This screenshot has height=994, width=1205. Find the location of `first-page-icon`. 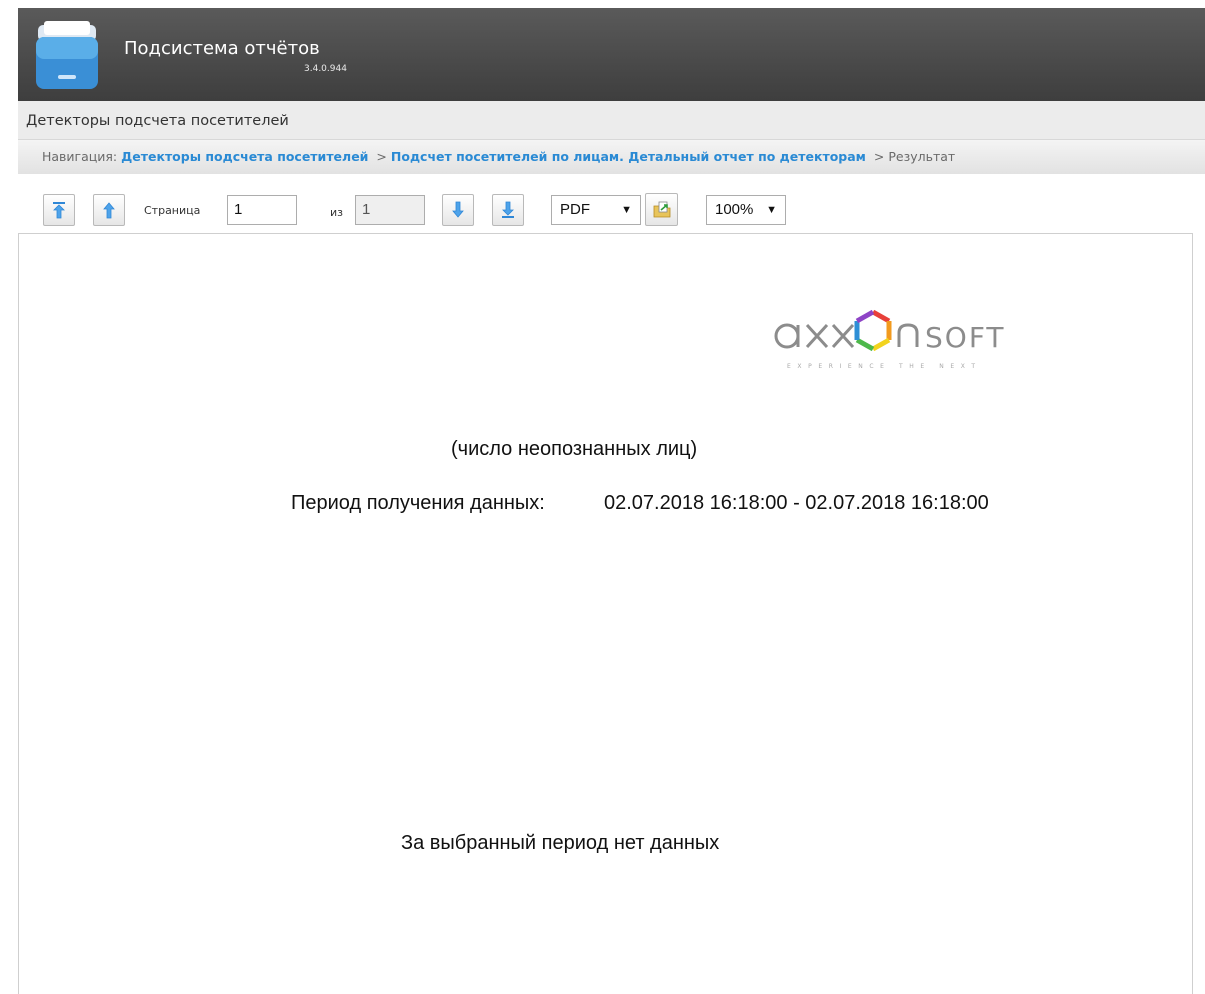

first-page-icon is located at coordinates (59, 210).